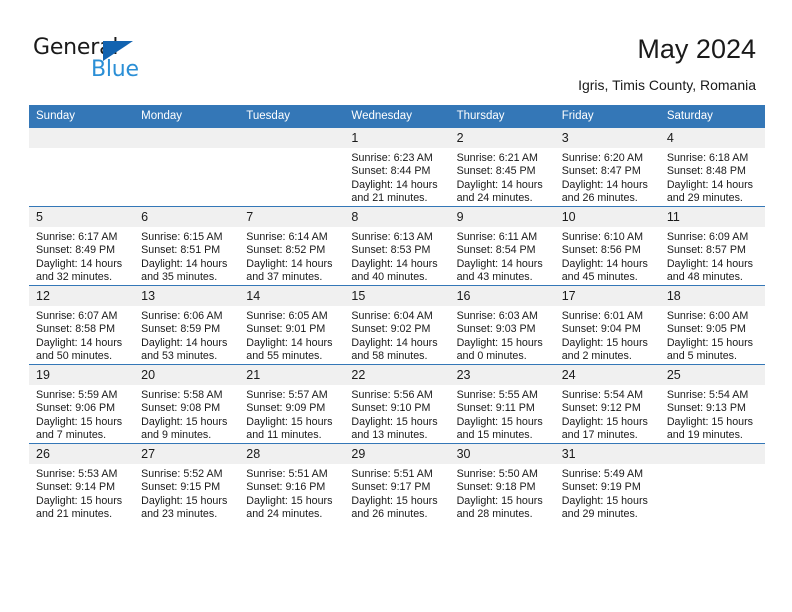  I want to click on sunset-time: Sunset: 9:09 PM, so click(286, 408).